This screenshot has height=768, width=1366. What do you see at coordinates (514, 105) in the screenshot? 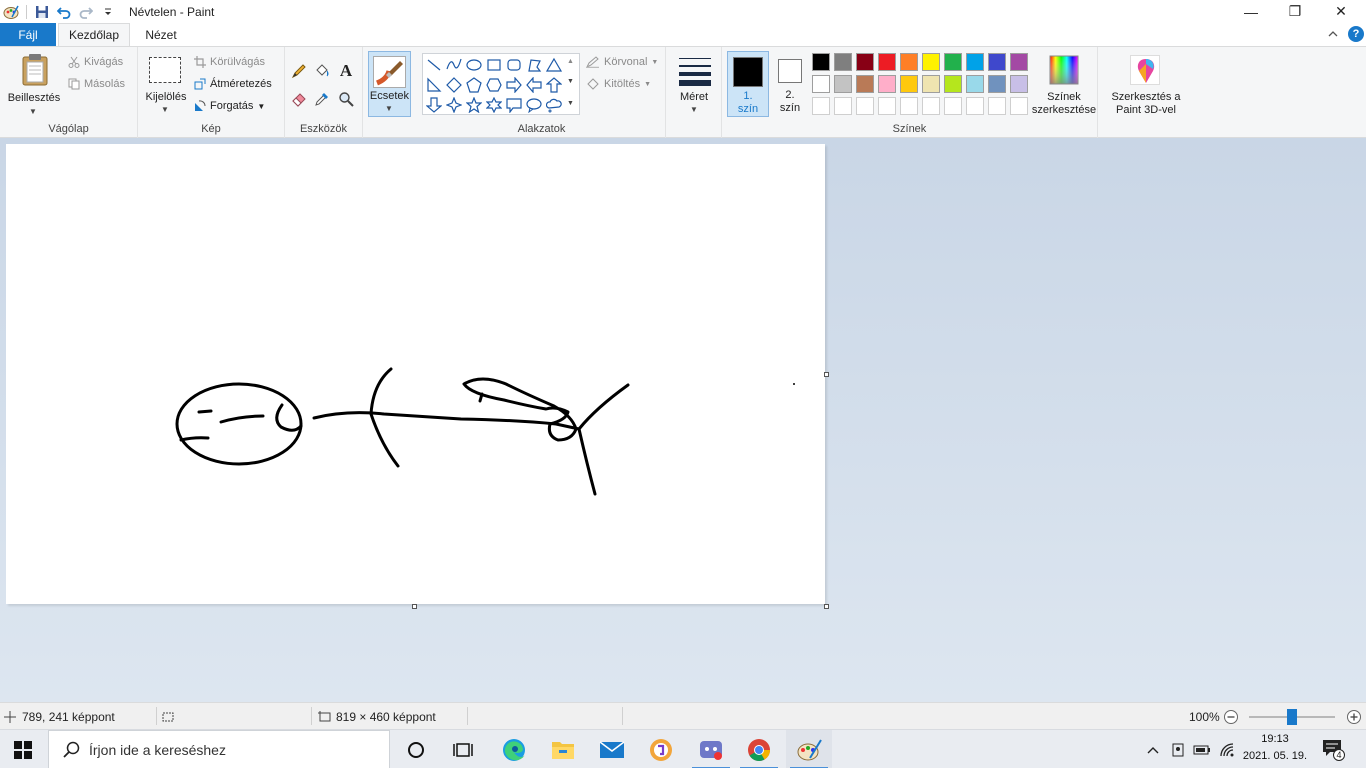
I see `rect-callout-shape-icon` at bounding box center [514, 105].